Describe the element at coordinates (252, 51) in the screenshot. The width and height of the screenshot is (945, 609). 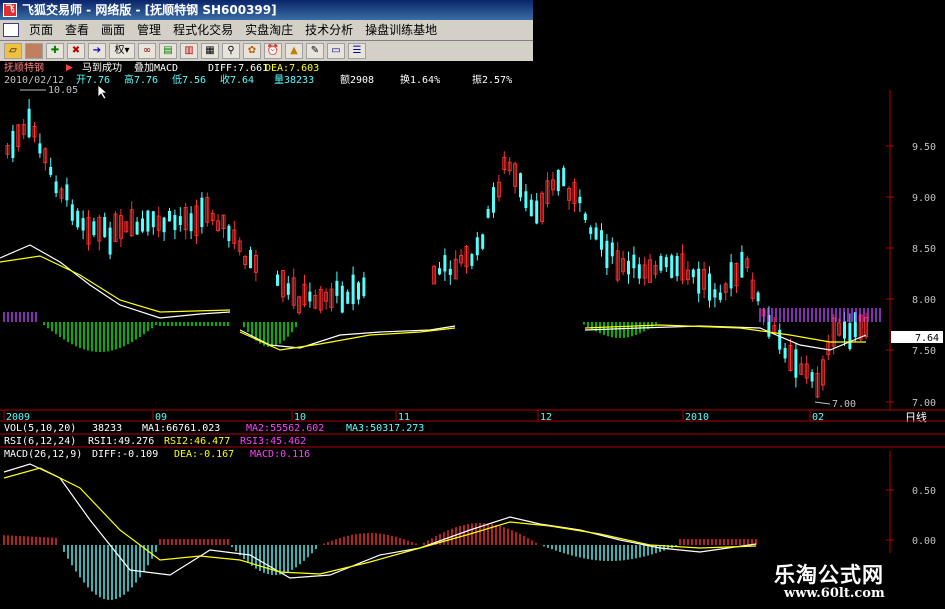
I see `palette-icon: ✿` at that location.